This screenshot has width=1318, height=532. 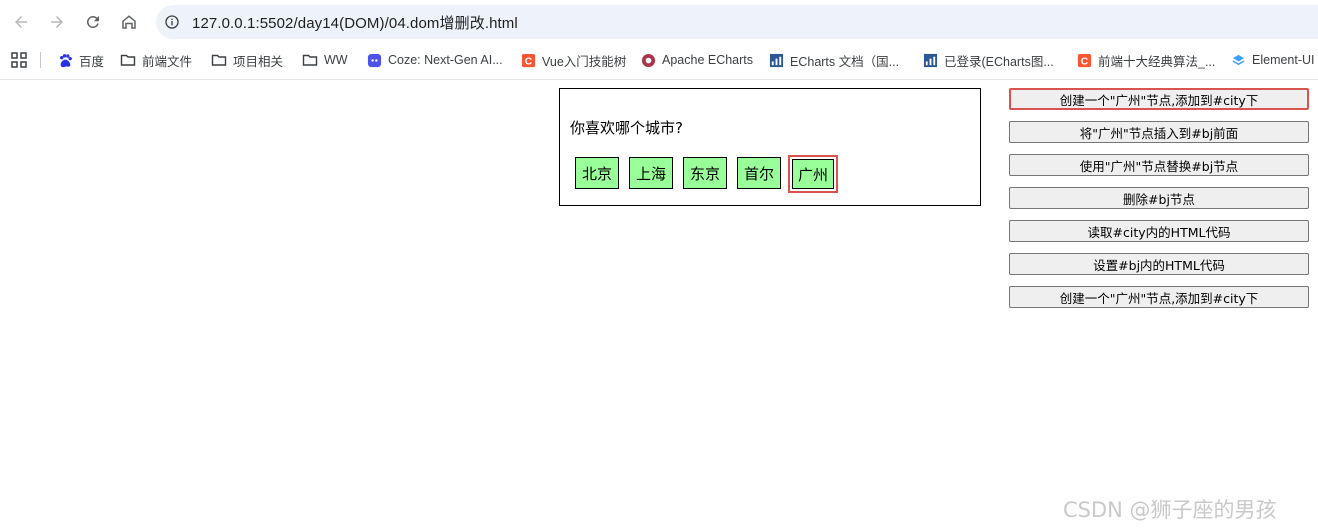 I want to click on reload-icon, so click(x=93, y=22).